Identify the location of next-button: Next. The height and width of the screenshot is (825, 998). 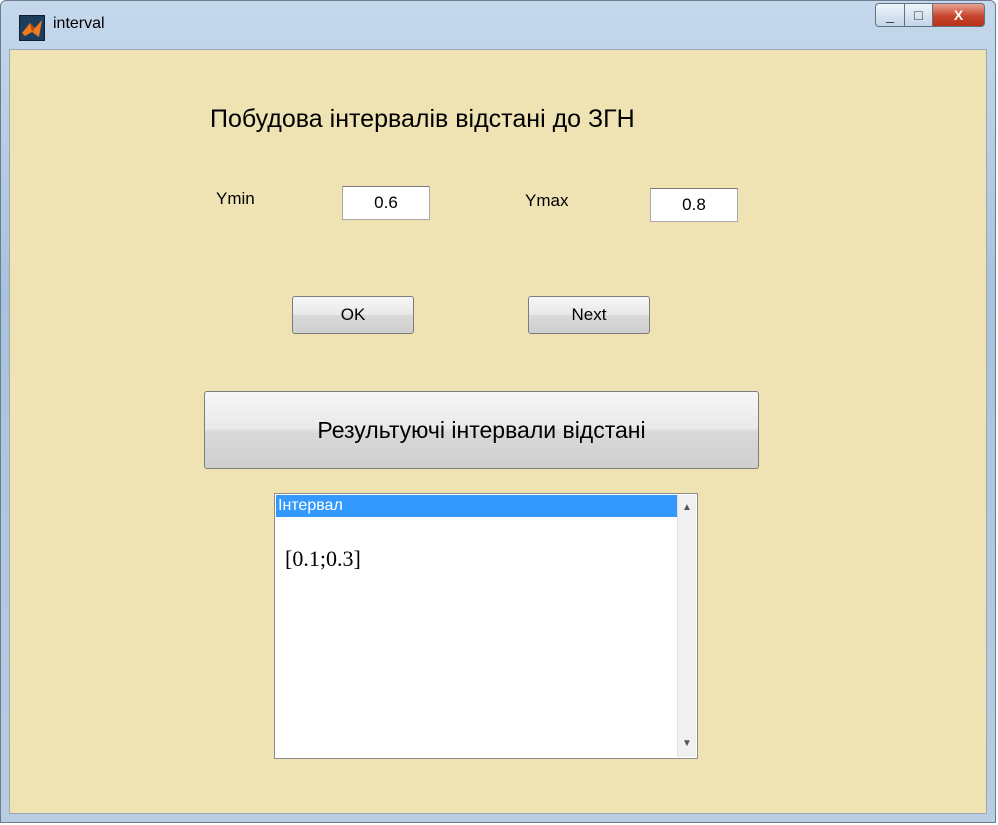
(589, 315).